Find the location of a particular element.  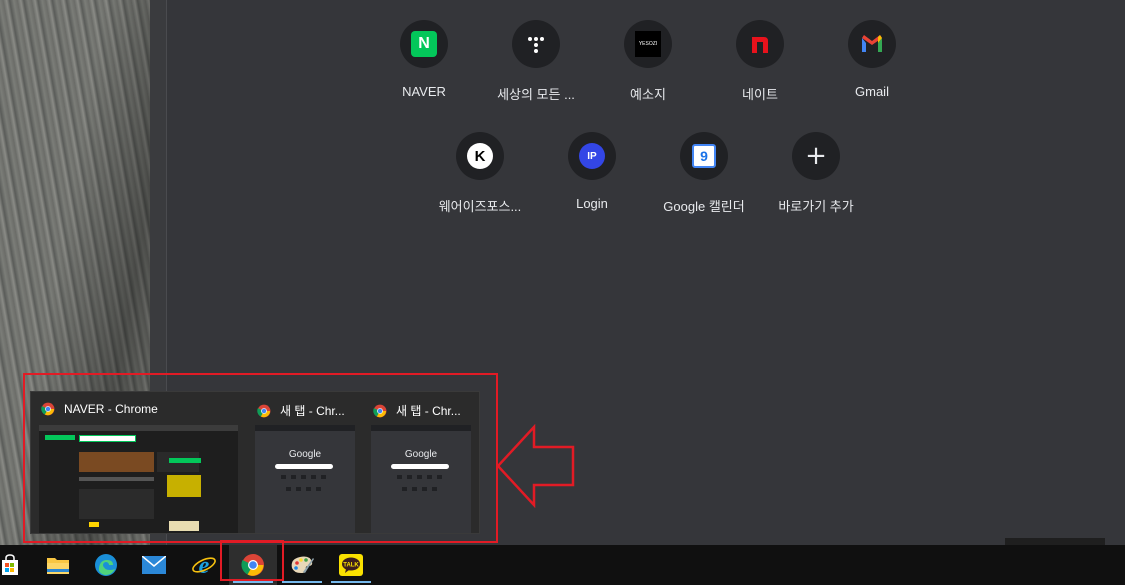

shortcut-icon-bg: + is located at coordinates (816, 156).